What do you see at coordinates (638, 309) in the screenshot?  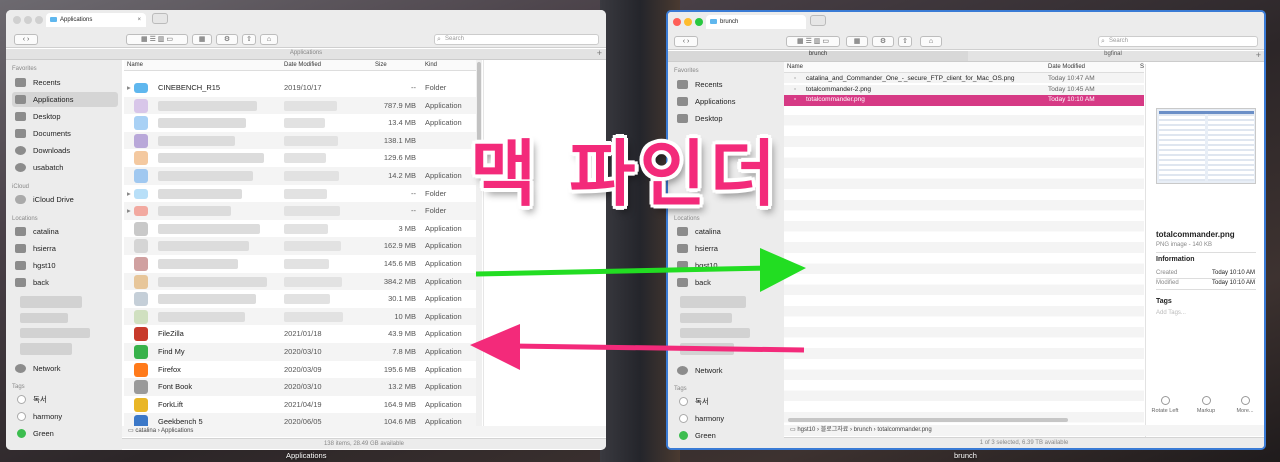 I see `annotation-arrows` at bounding box center [638, 309].